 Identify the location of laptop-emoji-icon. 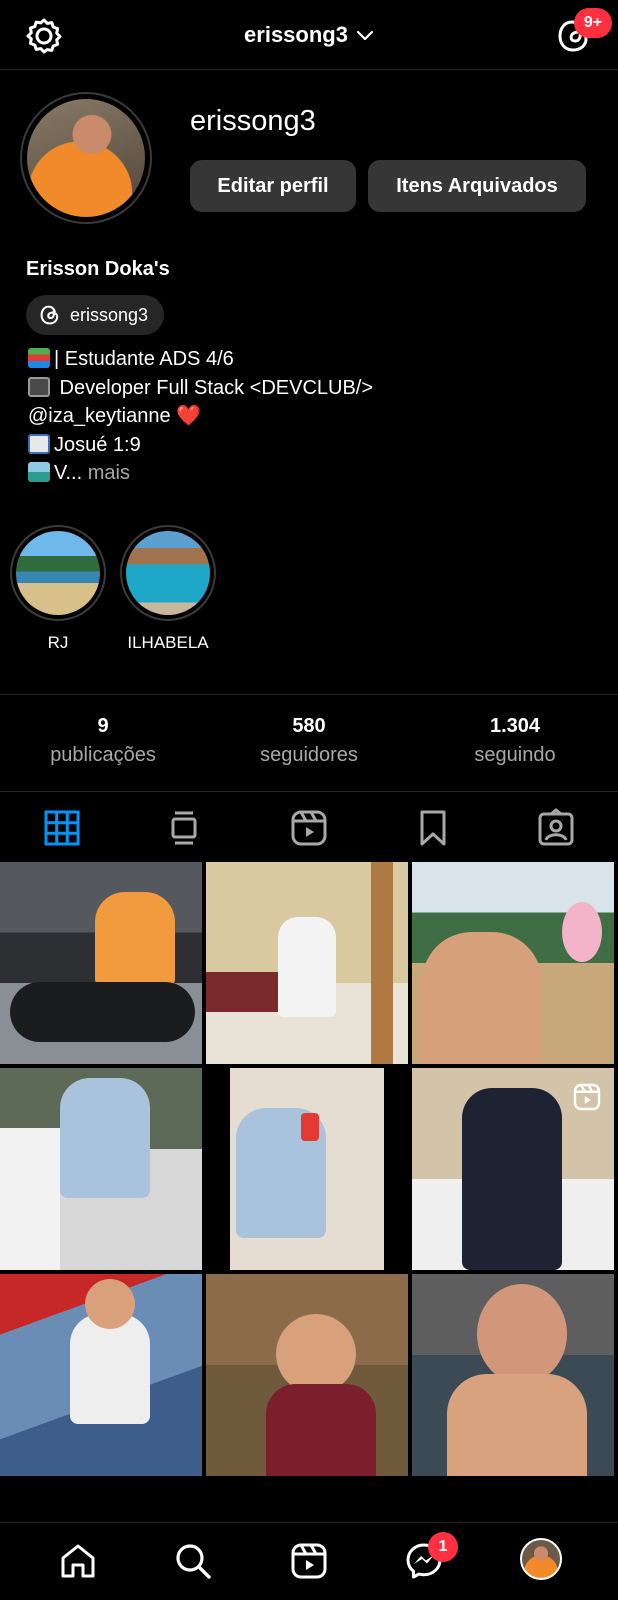
(39, 386).